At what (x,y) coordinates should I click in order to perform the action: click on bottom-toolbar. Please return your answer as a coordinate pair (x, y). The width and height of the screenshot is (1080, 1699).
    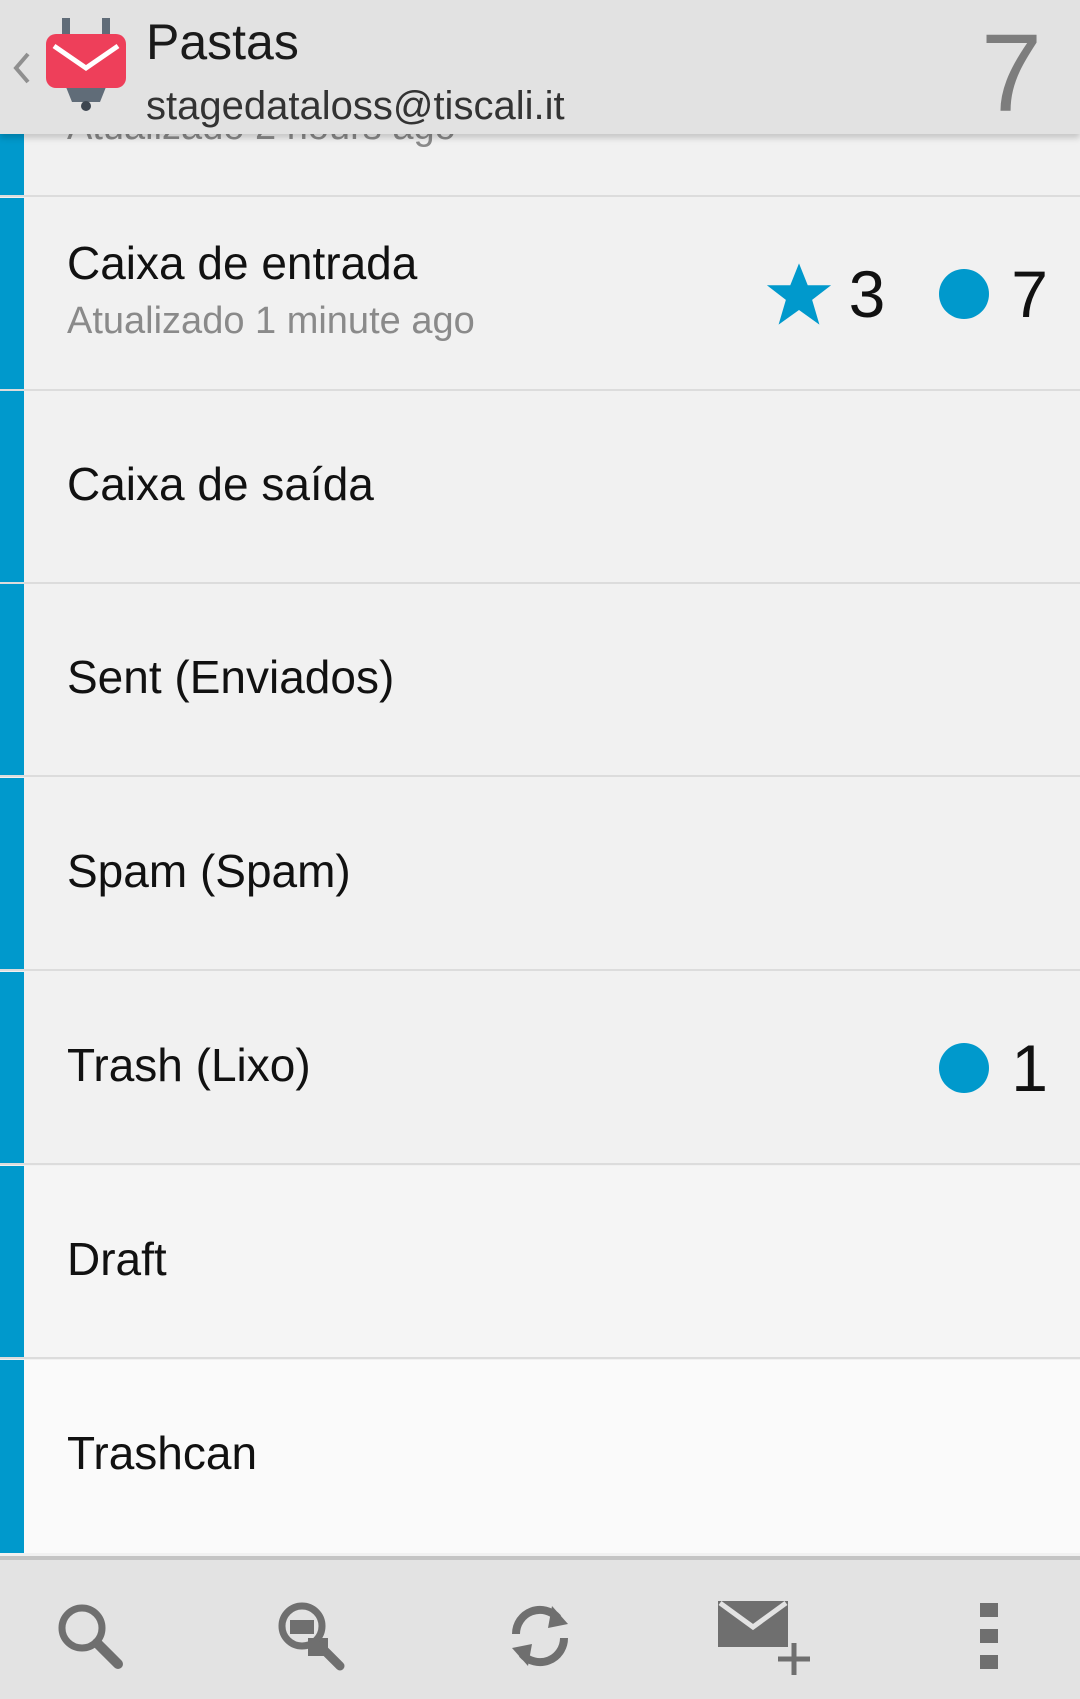
    Looking at the image, I should click on (540, 1629).